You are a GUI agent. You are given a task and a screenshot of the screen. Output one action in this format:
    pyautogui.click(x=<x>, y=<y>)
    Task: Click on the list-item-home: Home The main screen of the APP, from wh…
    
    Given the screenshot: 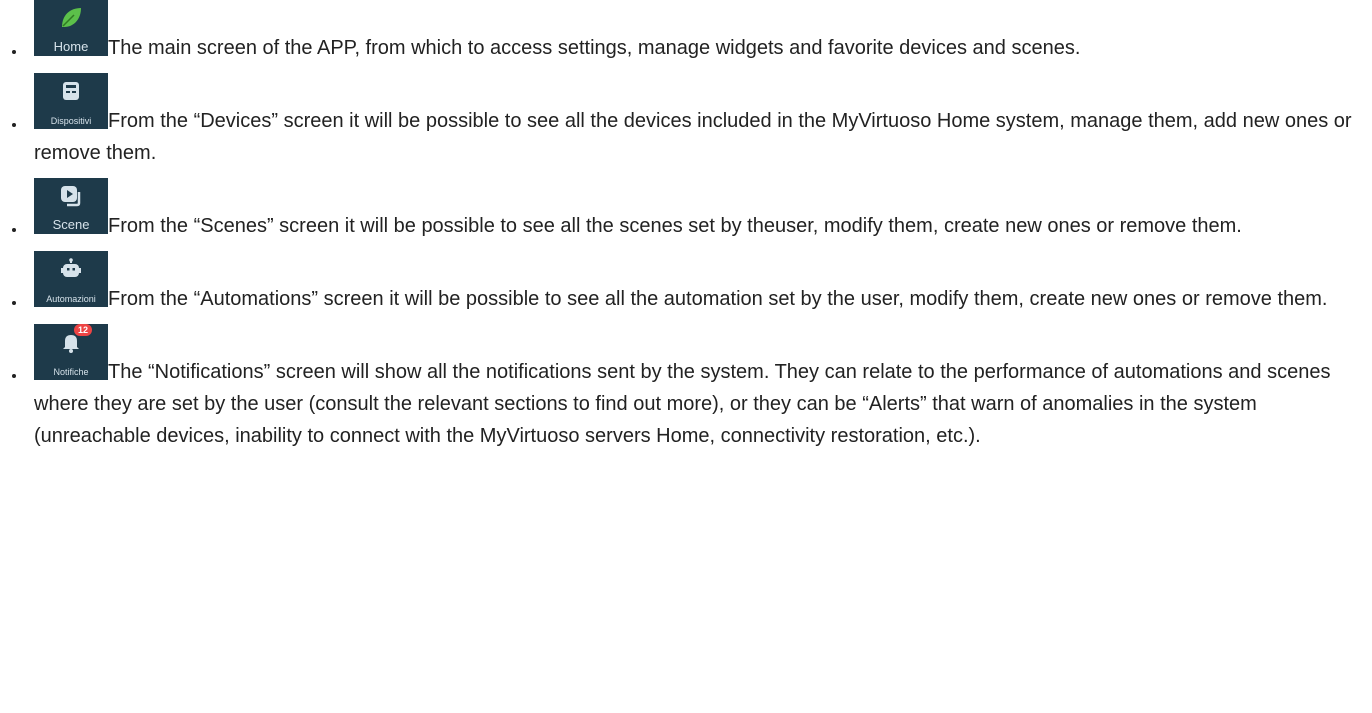 What is the action you would take?
    pyautogui.click(x=686, y=32)
    